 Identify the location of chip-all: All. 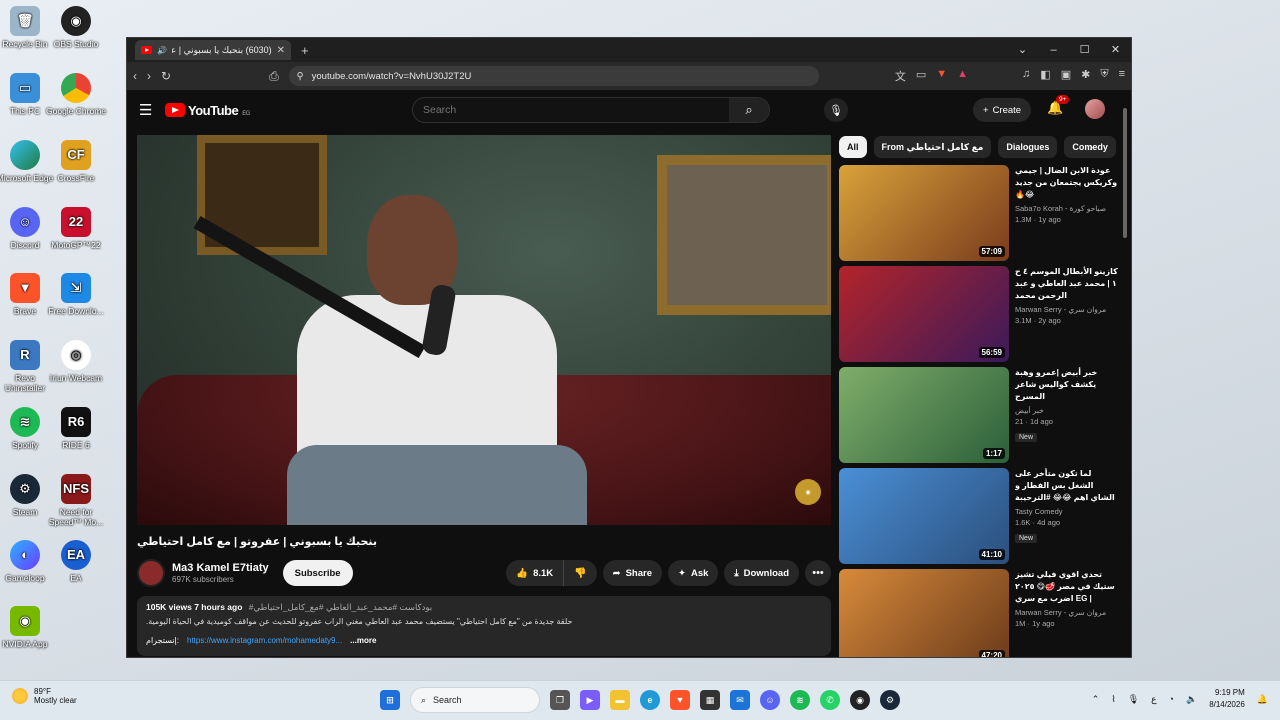
(853, 147).